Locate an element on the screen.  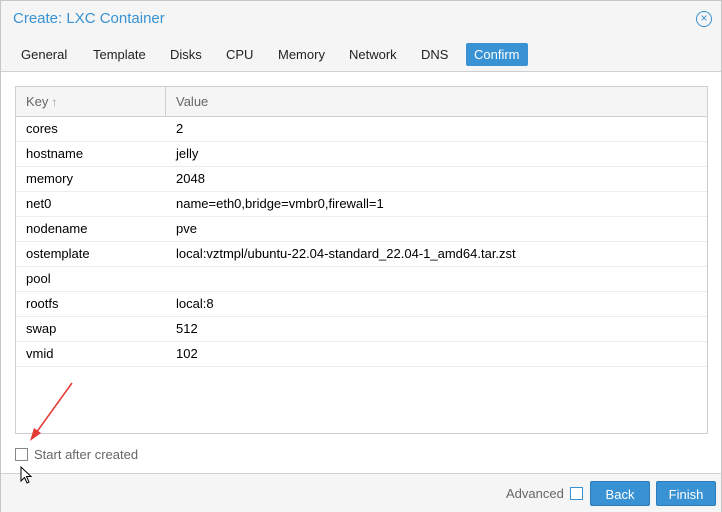
tab-memory: Memory is located at coordinates (301, 54).